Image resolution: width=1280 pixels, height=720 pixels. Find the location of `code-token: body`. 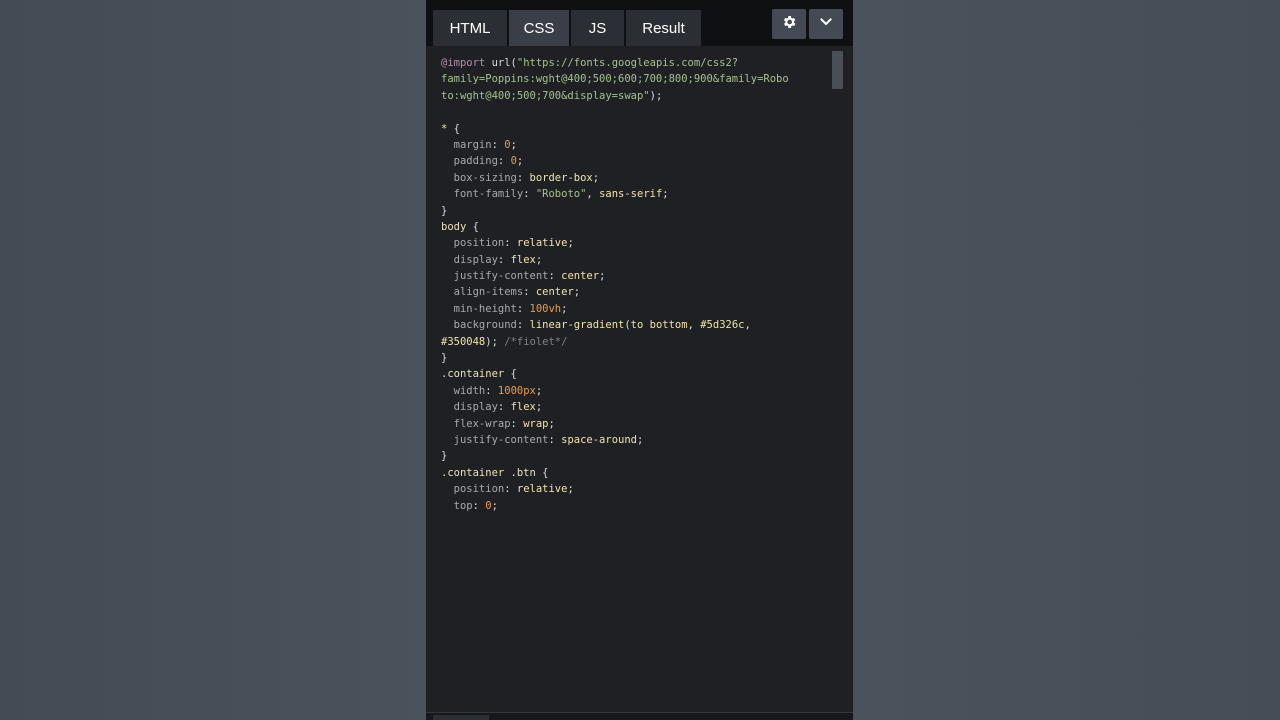

code-token: body is located at coordinates (454, 226).